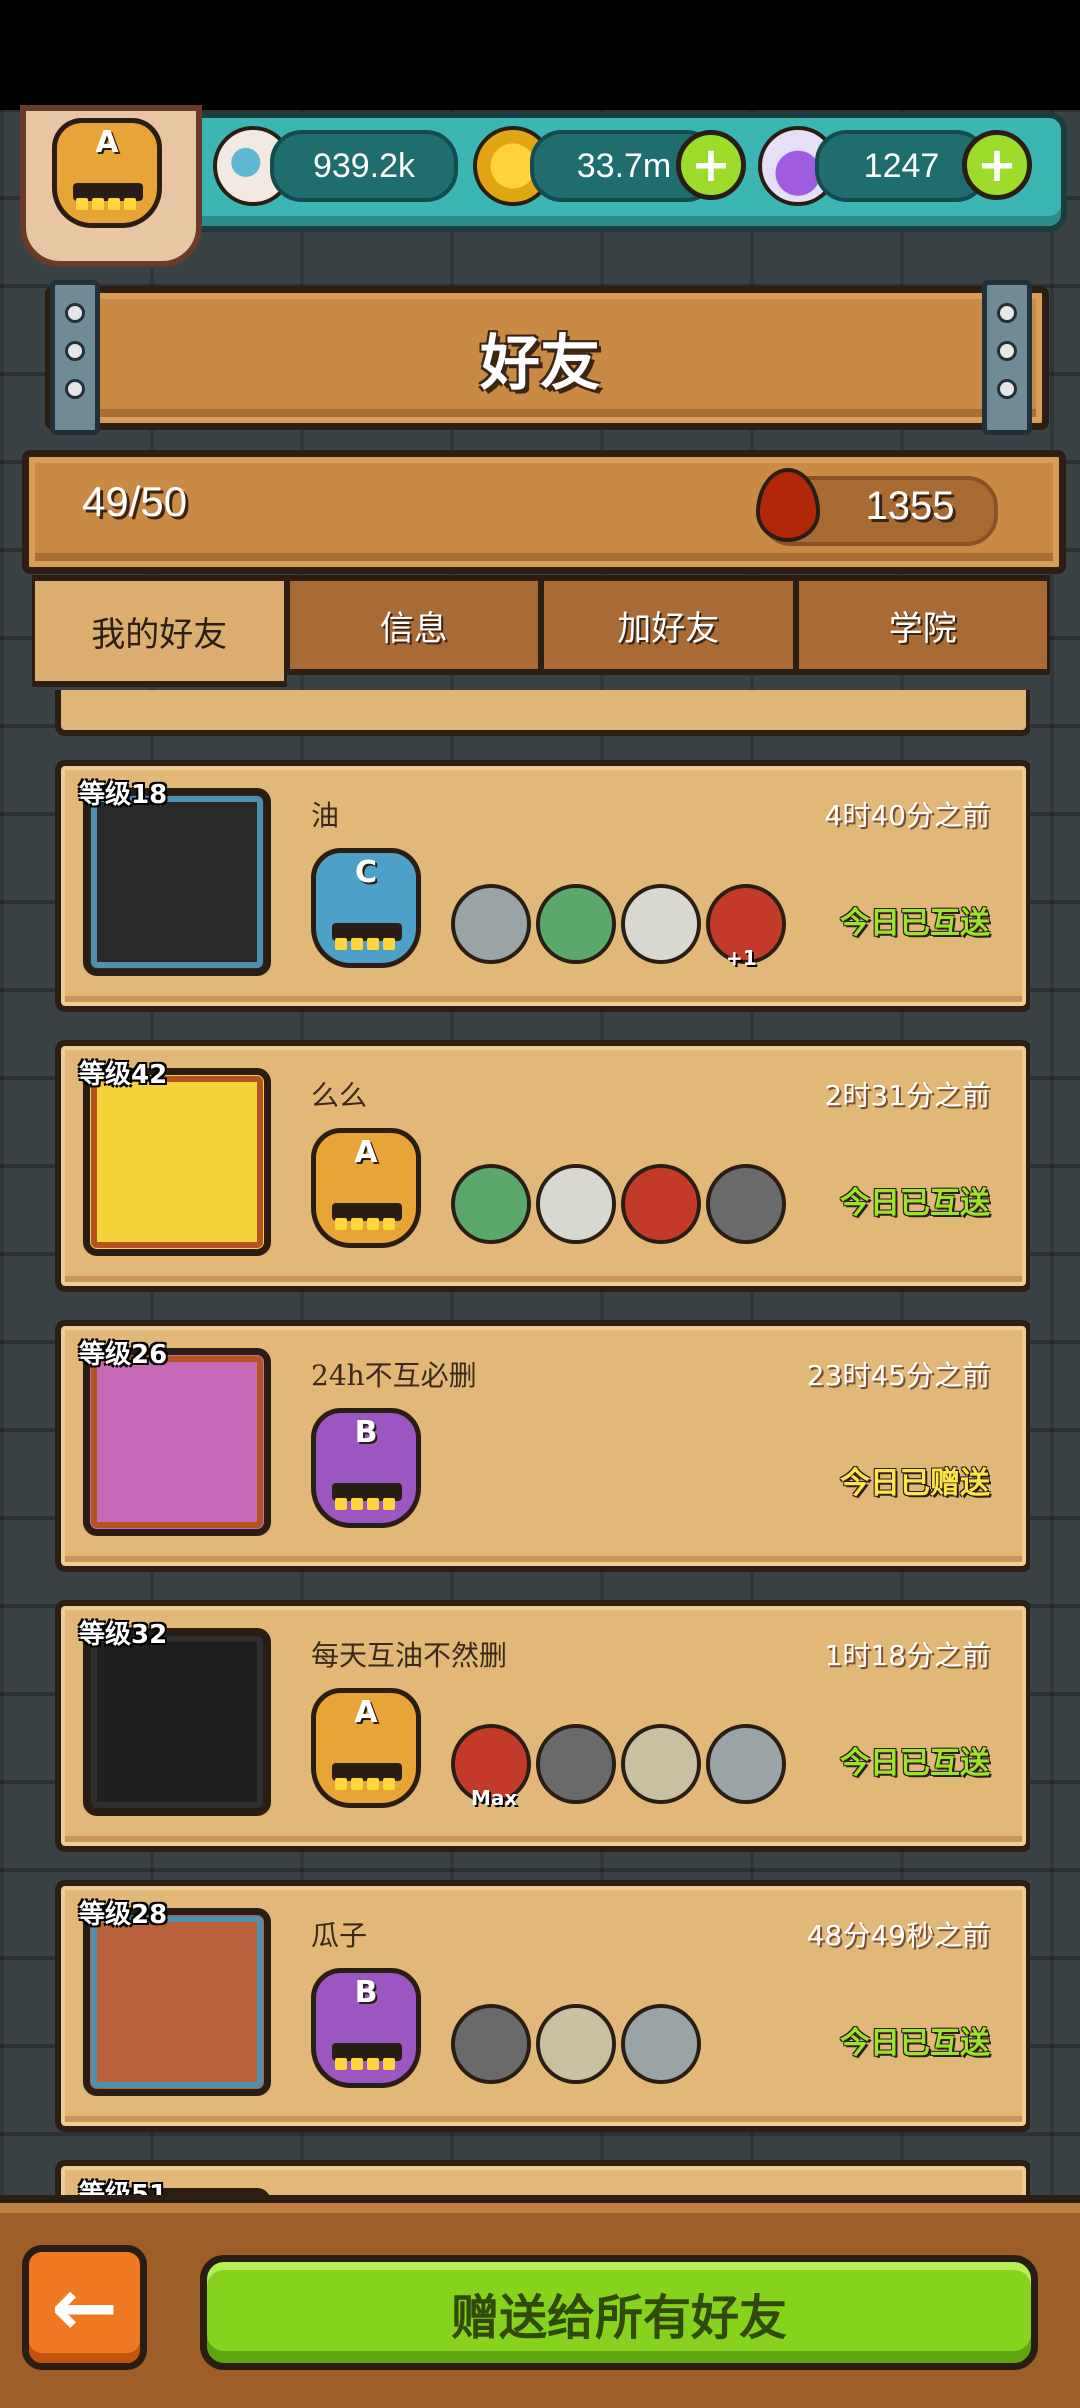 This screenshot has width=1080, height=2408. Describe the element at coordinates (576, 2044) in the screenshot. I see `dark-machine-monster-icon` at that location.